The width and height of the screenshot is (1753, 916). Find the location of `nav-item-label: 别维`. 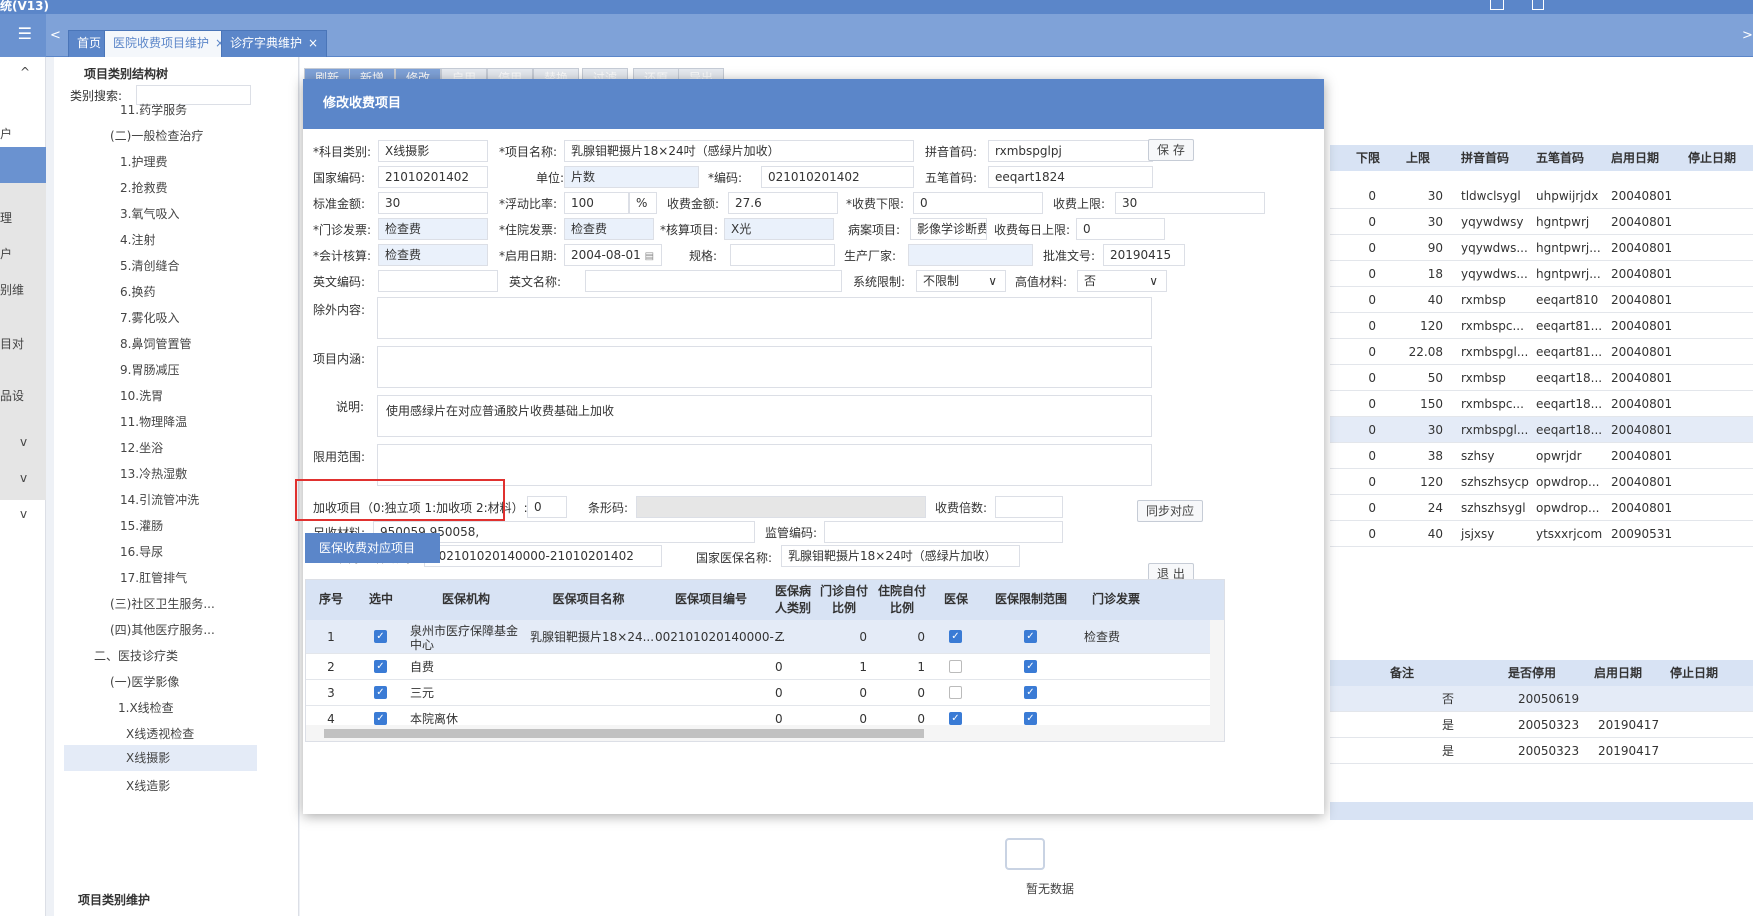

nav-item-label: 别维 is located at coordinates (12, 289).